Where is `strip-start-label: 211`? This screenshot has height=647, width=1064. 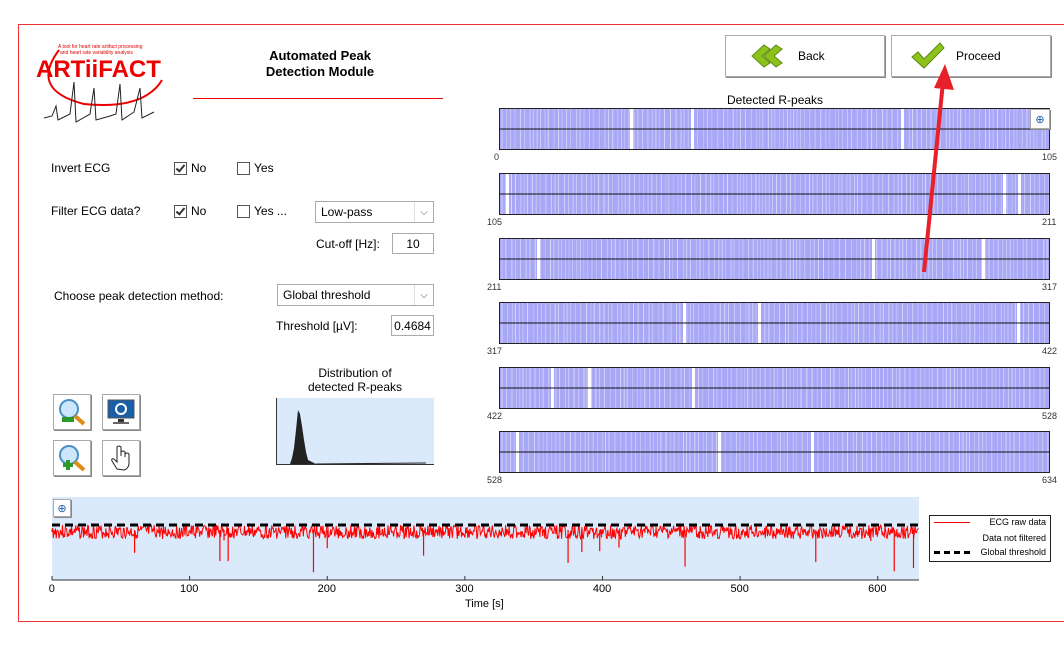 strip-start-label: 211 is located at coordinates (494, 287).